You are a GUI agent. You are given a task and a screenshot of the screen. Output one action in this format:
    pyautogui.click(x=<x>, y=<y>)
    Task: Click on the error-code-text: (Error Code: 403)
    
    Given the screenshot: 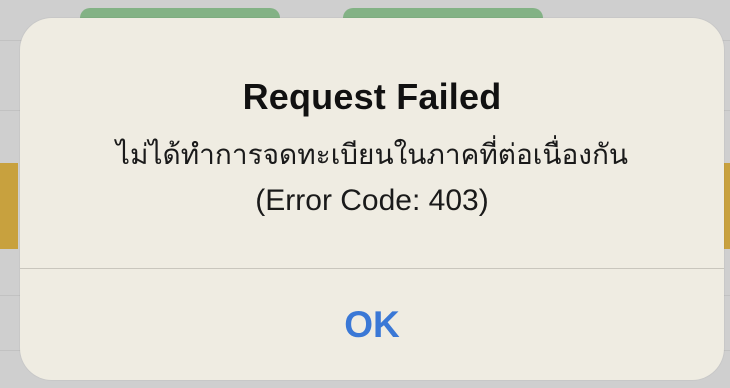 What is the action you would take?
    pyautogui.click(x=372, y=200)
    